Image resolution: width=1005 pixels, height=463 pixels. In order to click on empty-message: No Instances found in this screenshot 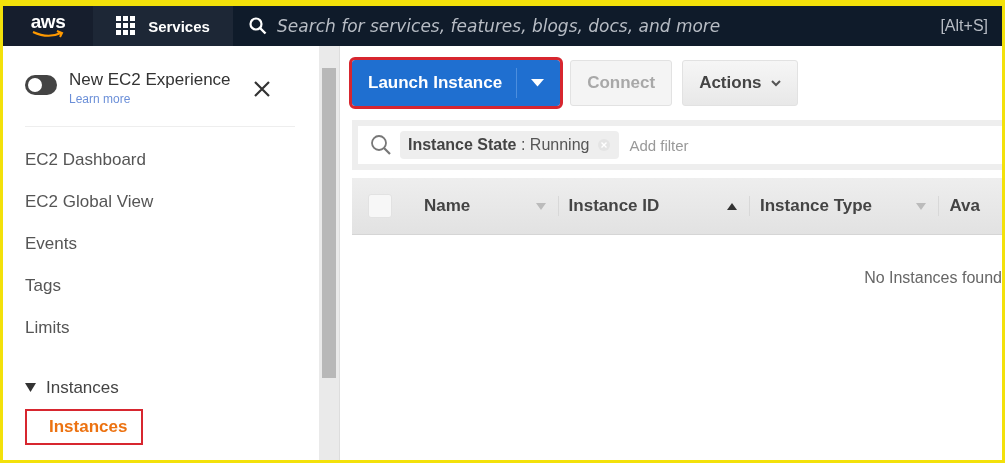, I will do `click(933, 278)`.